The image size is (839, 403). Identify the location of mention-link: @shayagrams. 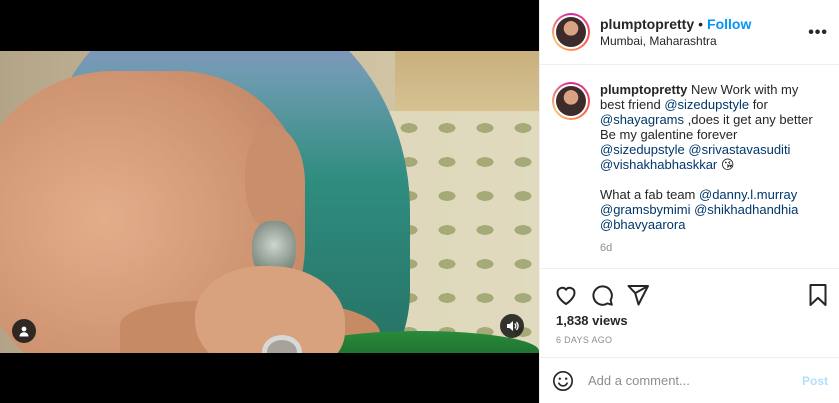
(642, 119).